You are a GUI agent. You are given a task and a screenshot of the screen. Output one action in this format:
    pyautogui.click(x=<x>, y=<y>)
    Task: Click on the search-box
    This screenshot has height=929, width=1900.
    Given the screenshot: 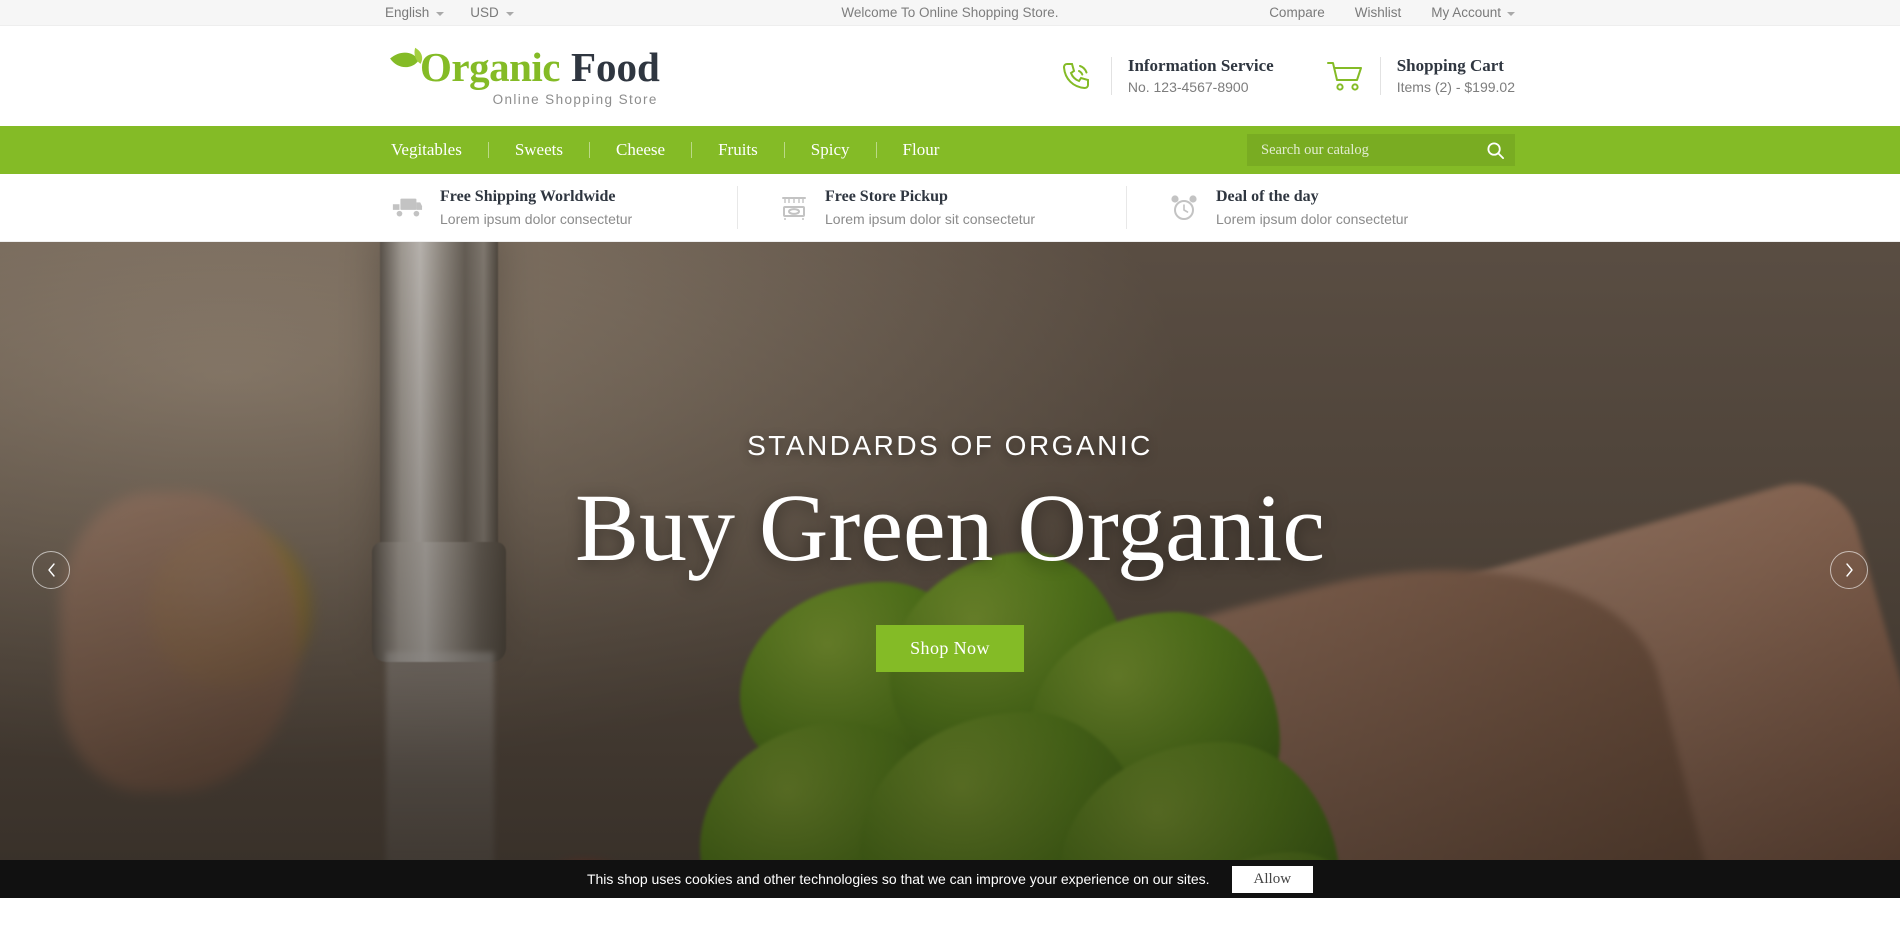 What is the action you would take?
    pyautogui.click(x=1381, y=150)
    